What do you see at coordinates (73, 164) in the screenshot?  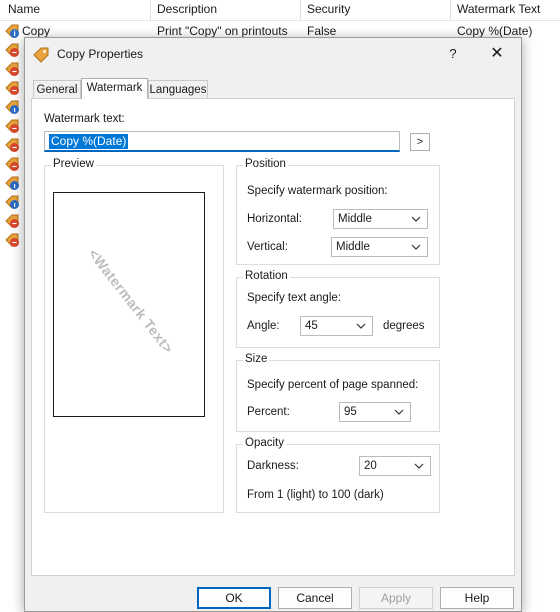 I see `preview-title: Preview` at bounding box center [73, 164].